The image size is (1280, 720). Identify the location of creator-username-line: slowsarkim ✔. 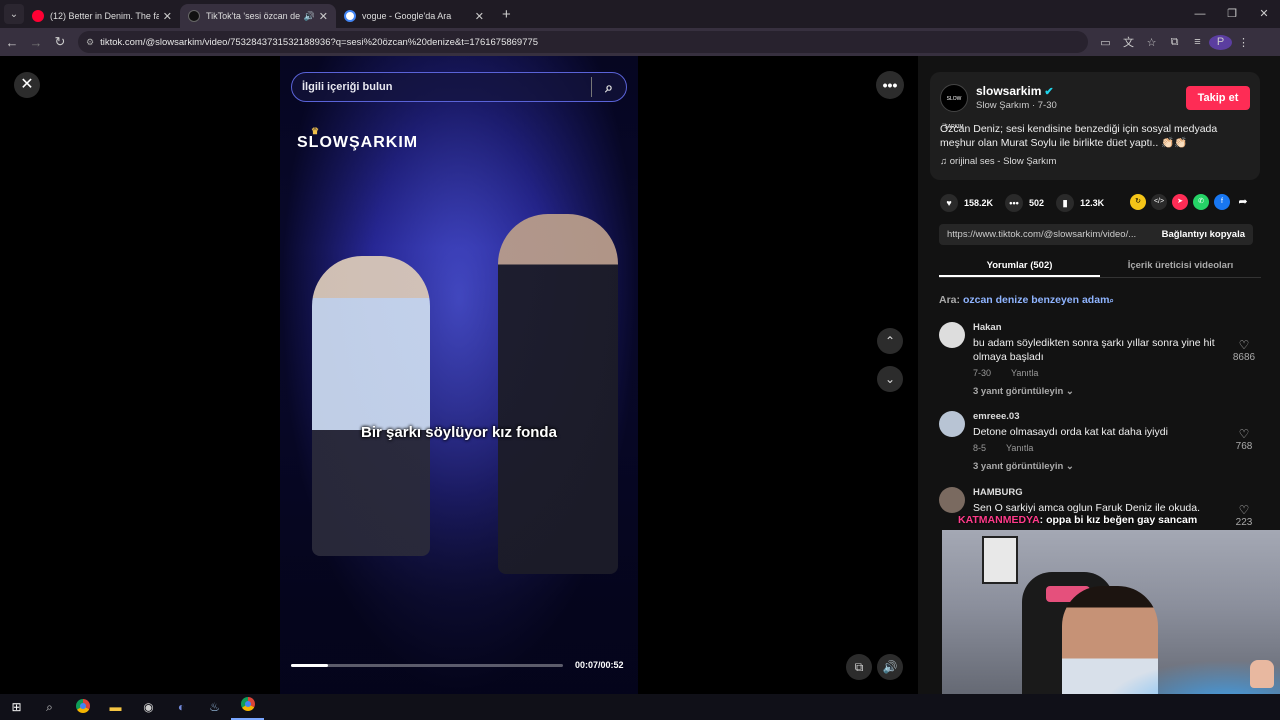
(1015, 91).